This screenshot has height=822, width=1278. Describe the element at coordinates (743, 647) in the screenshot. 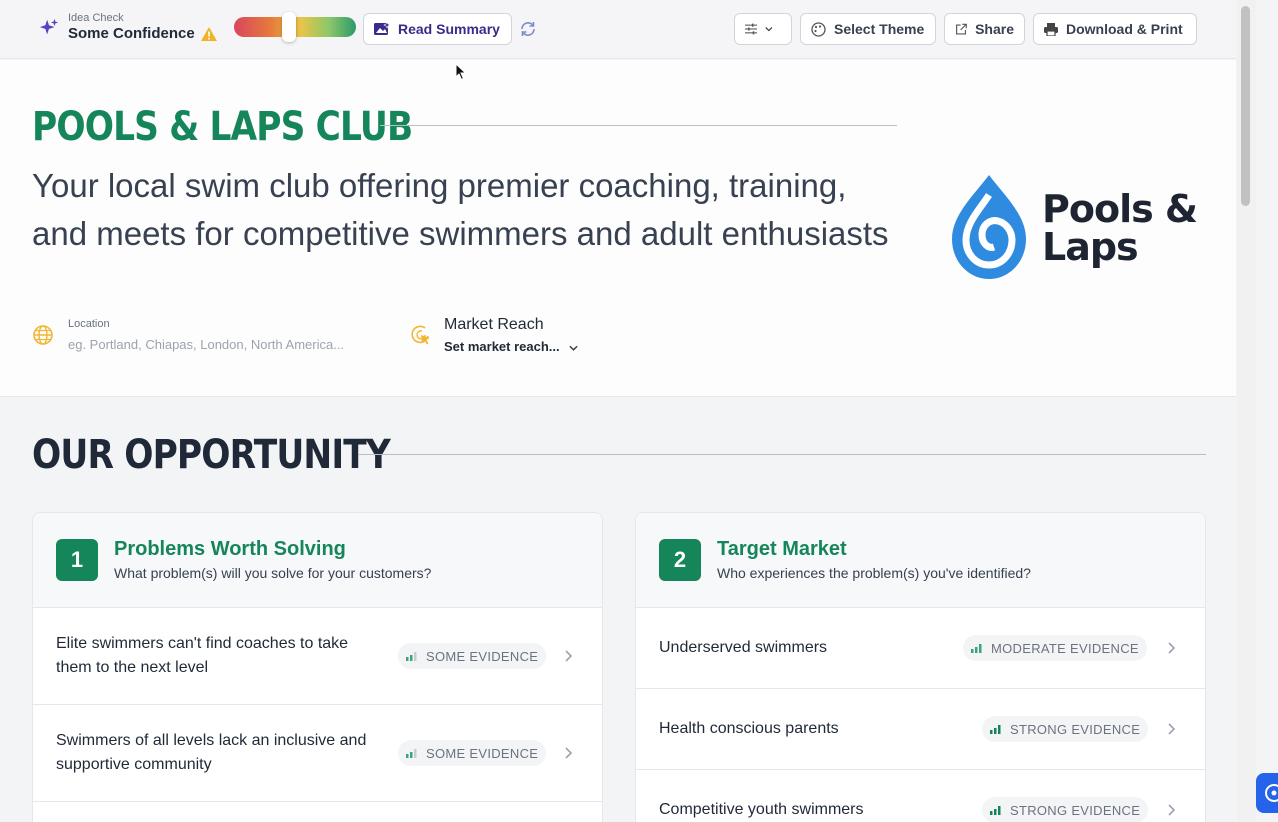

I see `market-text: Underserved swimmers` at that location.